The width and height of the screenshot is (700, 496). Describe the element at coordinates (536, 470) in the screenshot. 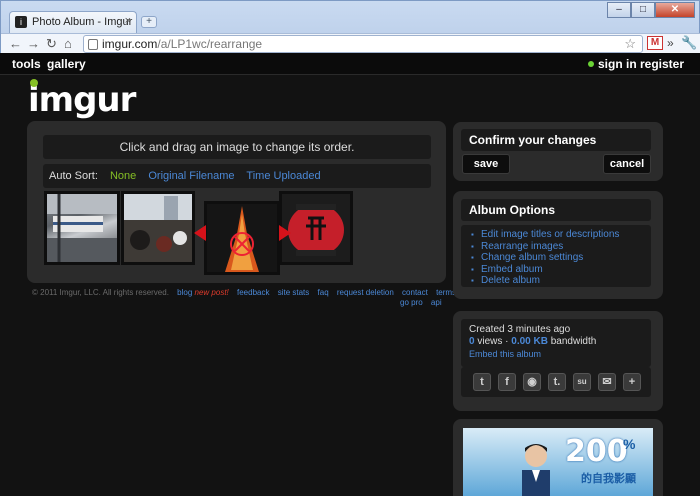

I see `ad-person-image` at that location.